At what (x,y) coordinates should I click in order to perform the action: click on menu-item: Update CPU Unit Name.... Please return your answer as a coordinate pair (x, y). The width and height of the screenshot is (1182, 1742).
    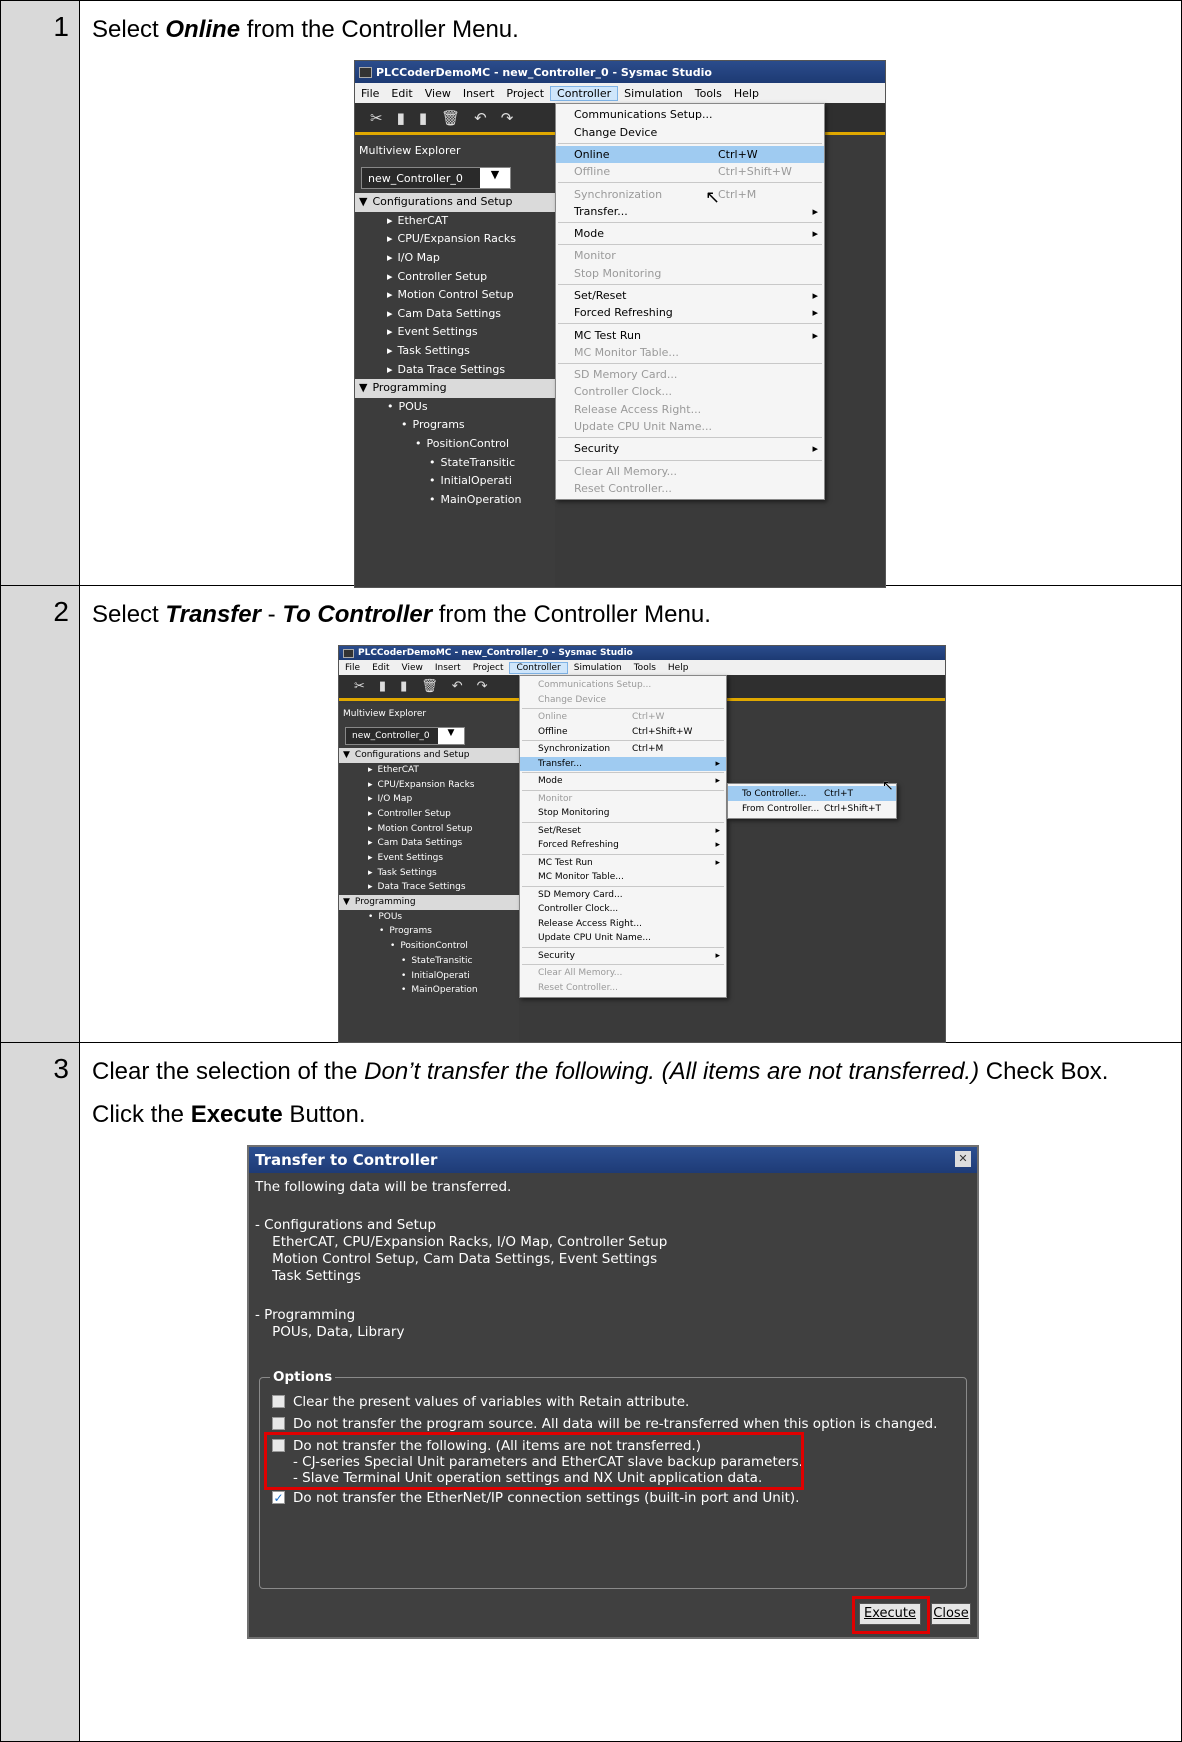
    Looking at the image, I should click on (623, 938).